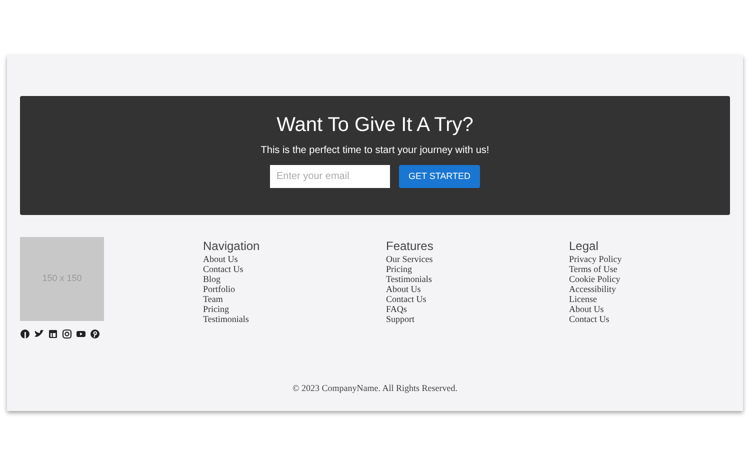 The height and width of the screenshot is (469, 750). Describe the element at coordinates (583, 299) in the screenshot. I see `footer-link: License` at that location.